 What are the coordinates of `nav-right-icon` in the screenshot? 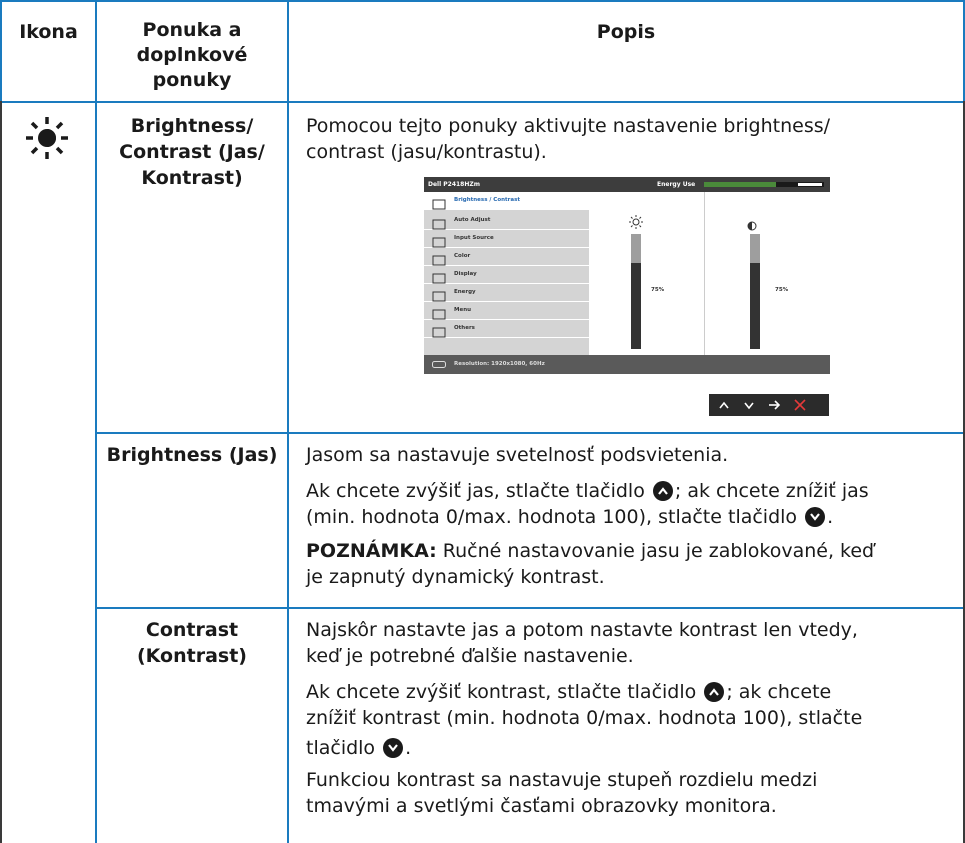 It's located at (775, 405).